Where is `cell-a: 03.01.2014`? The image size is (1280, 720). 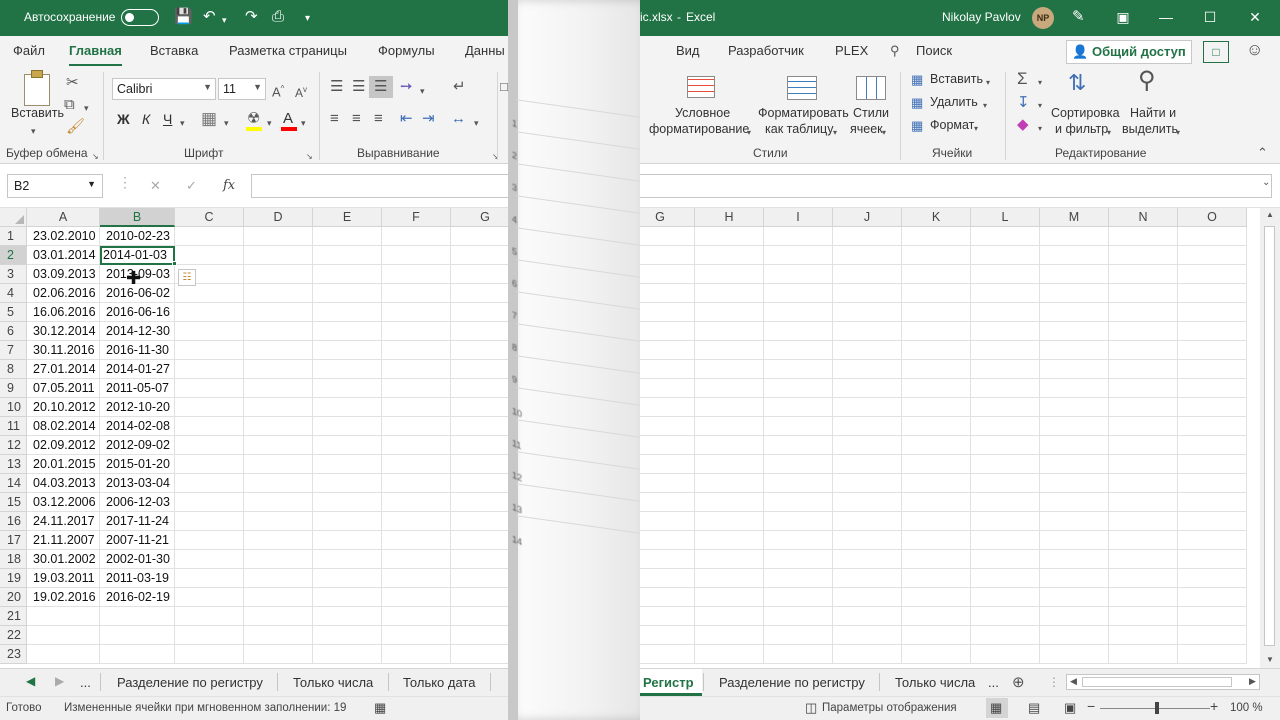
cell-a: 03.01.2014 is located at coordinates (63, 255).